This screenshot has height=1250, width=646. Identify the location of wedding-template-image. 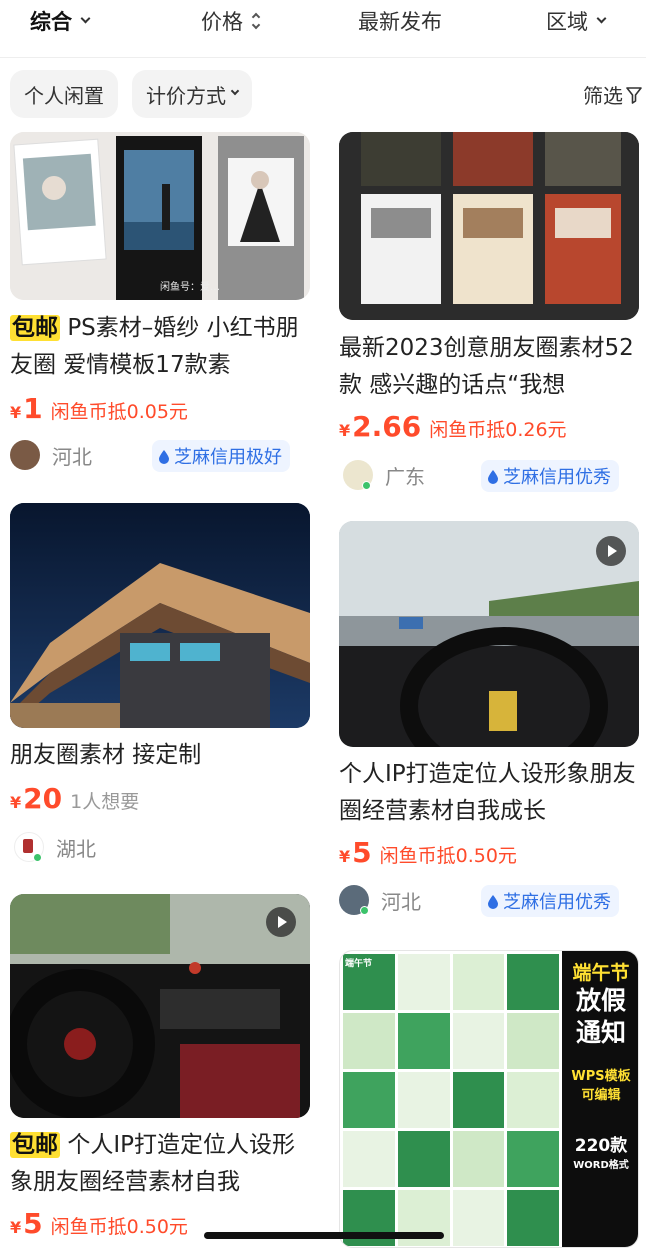
(160, 216).